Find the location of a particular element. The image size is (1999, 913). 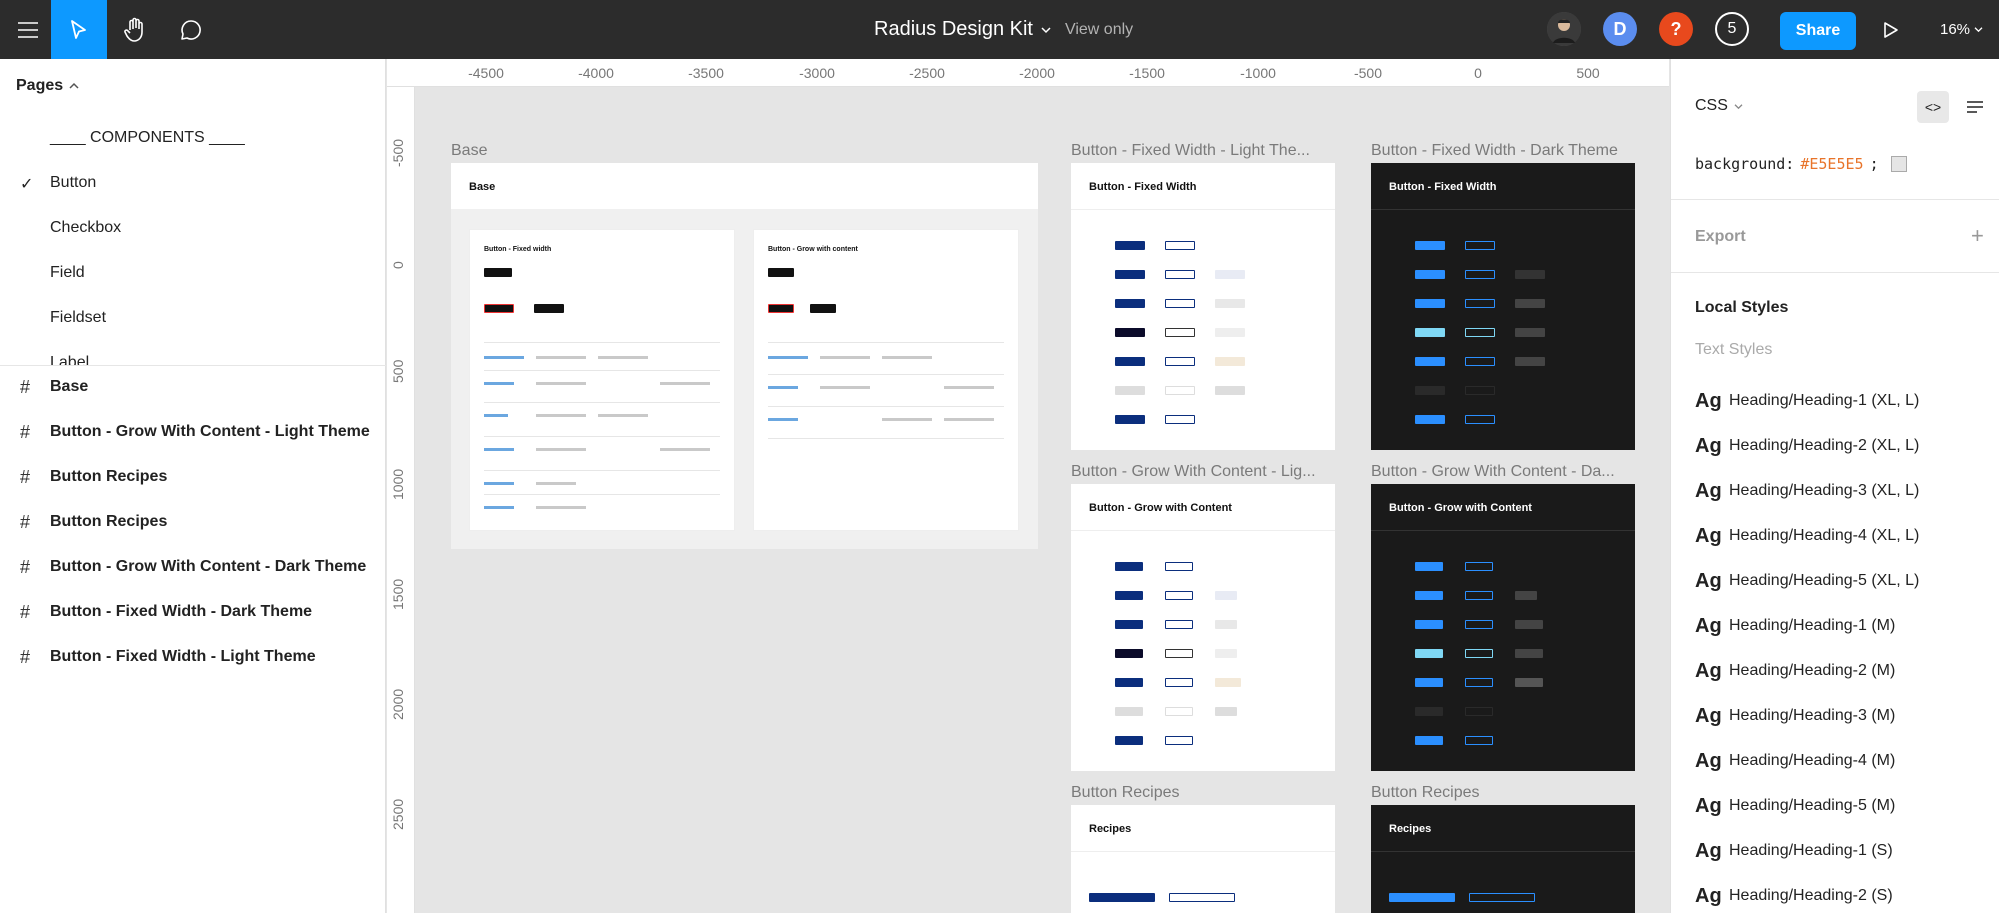

user-avatar-d: D is located at coordinates (1620, 29).